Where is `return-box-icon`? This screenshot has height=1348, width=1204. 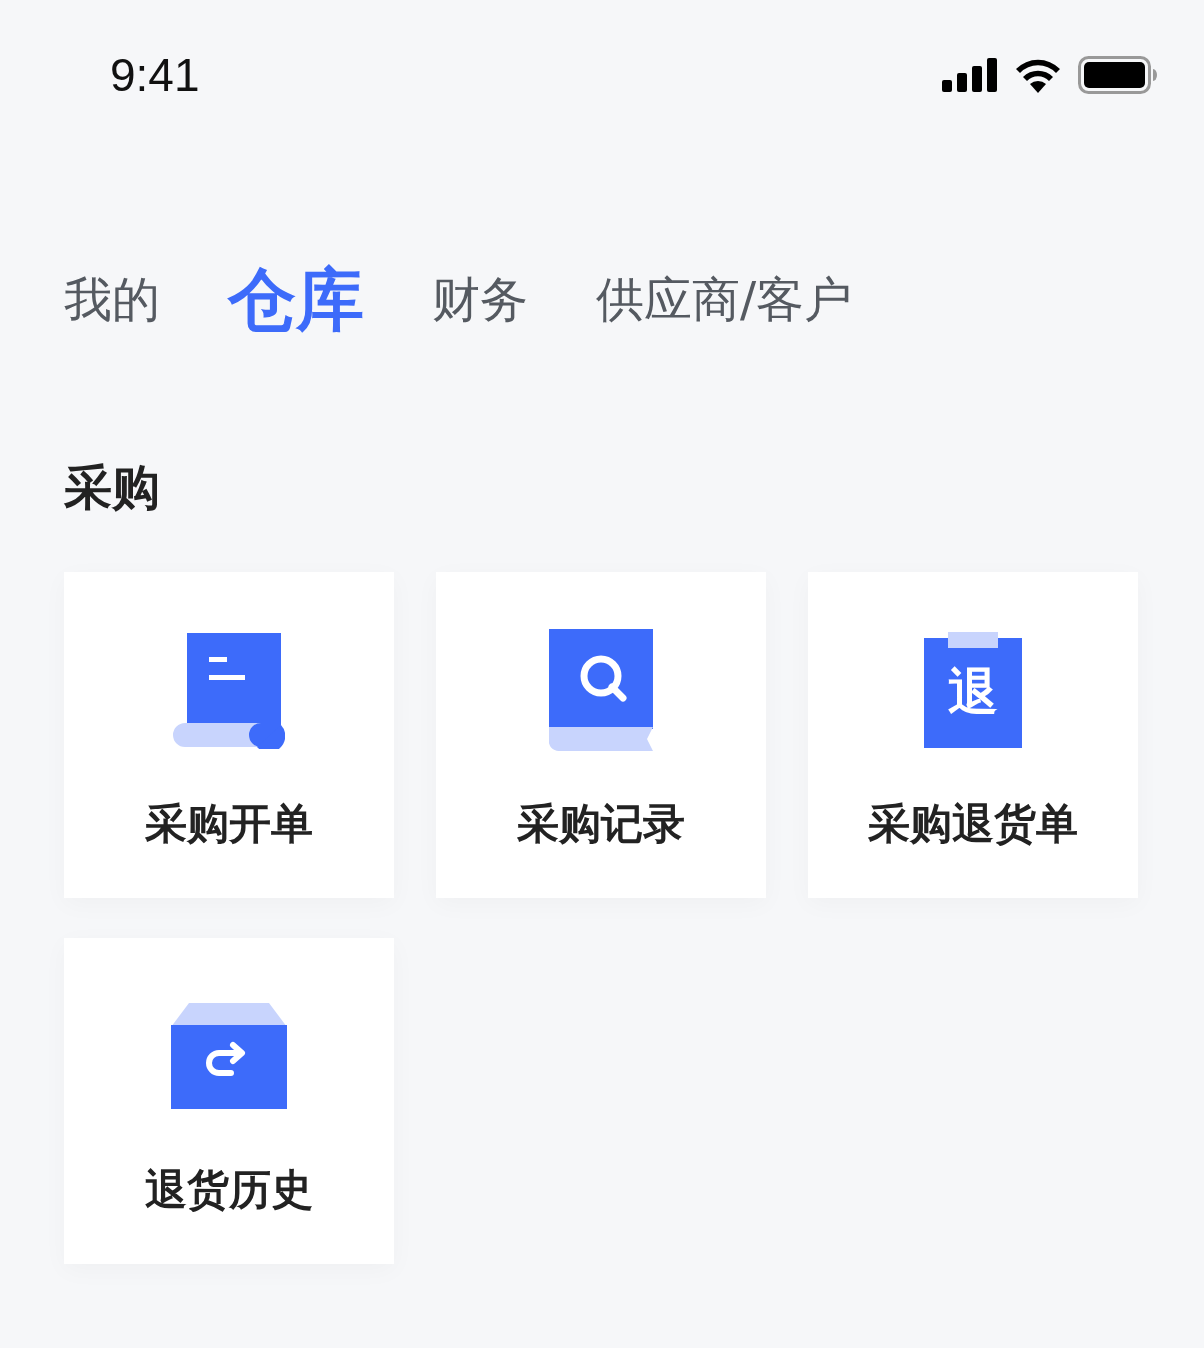 return-box-icon is located at coordinates (229, 1056).